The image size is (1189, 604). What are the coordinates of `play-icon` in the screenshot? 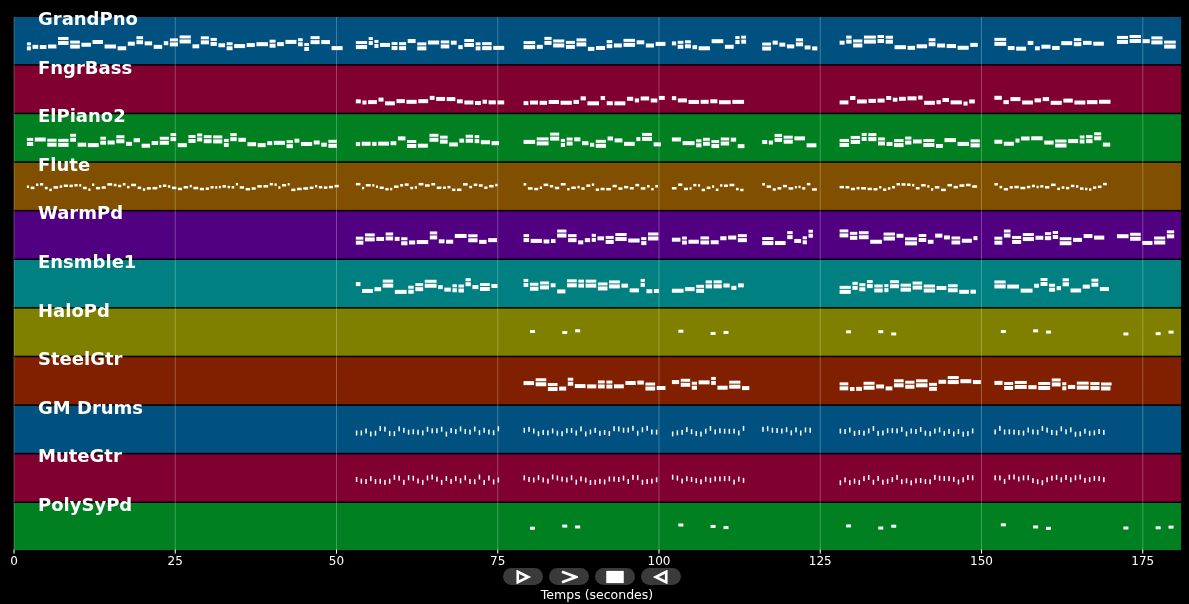 It's located at (523, 576).